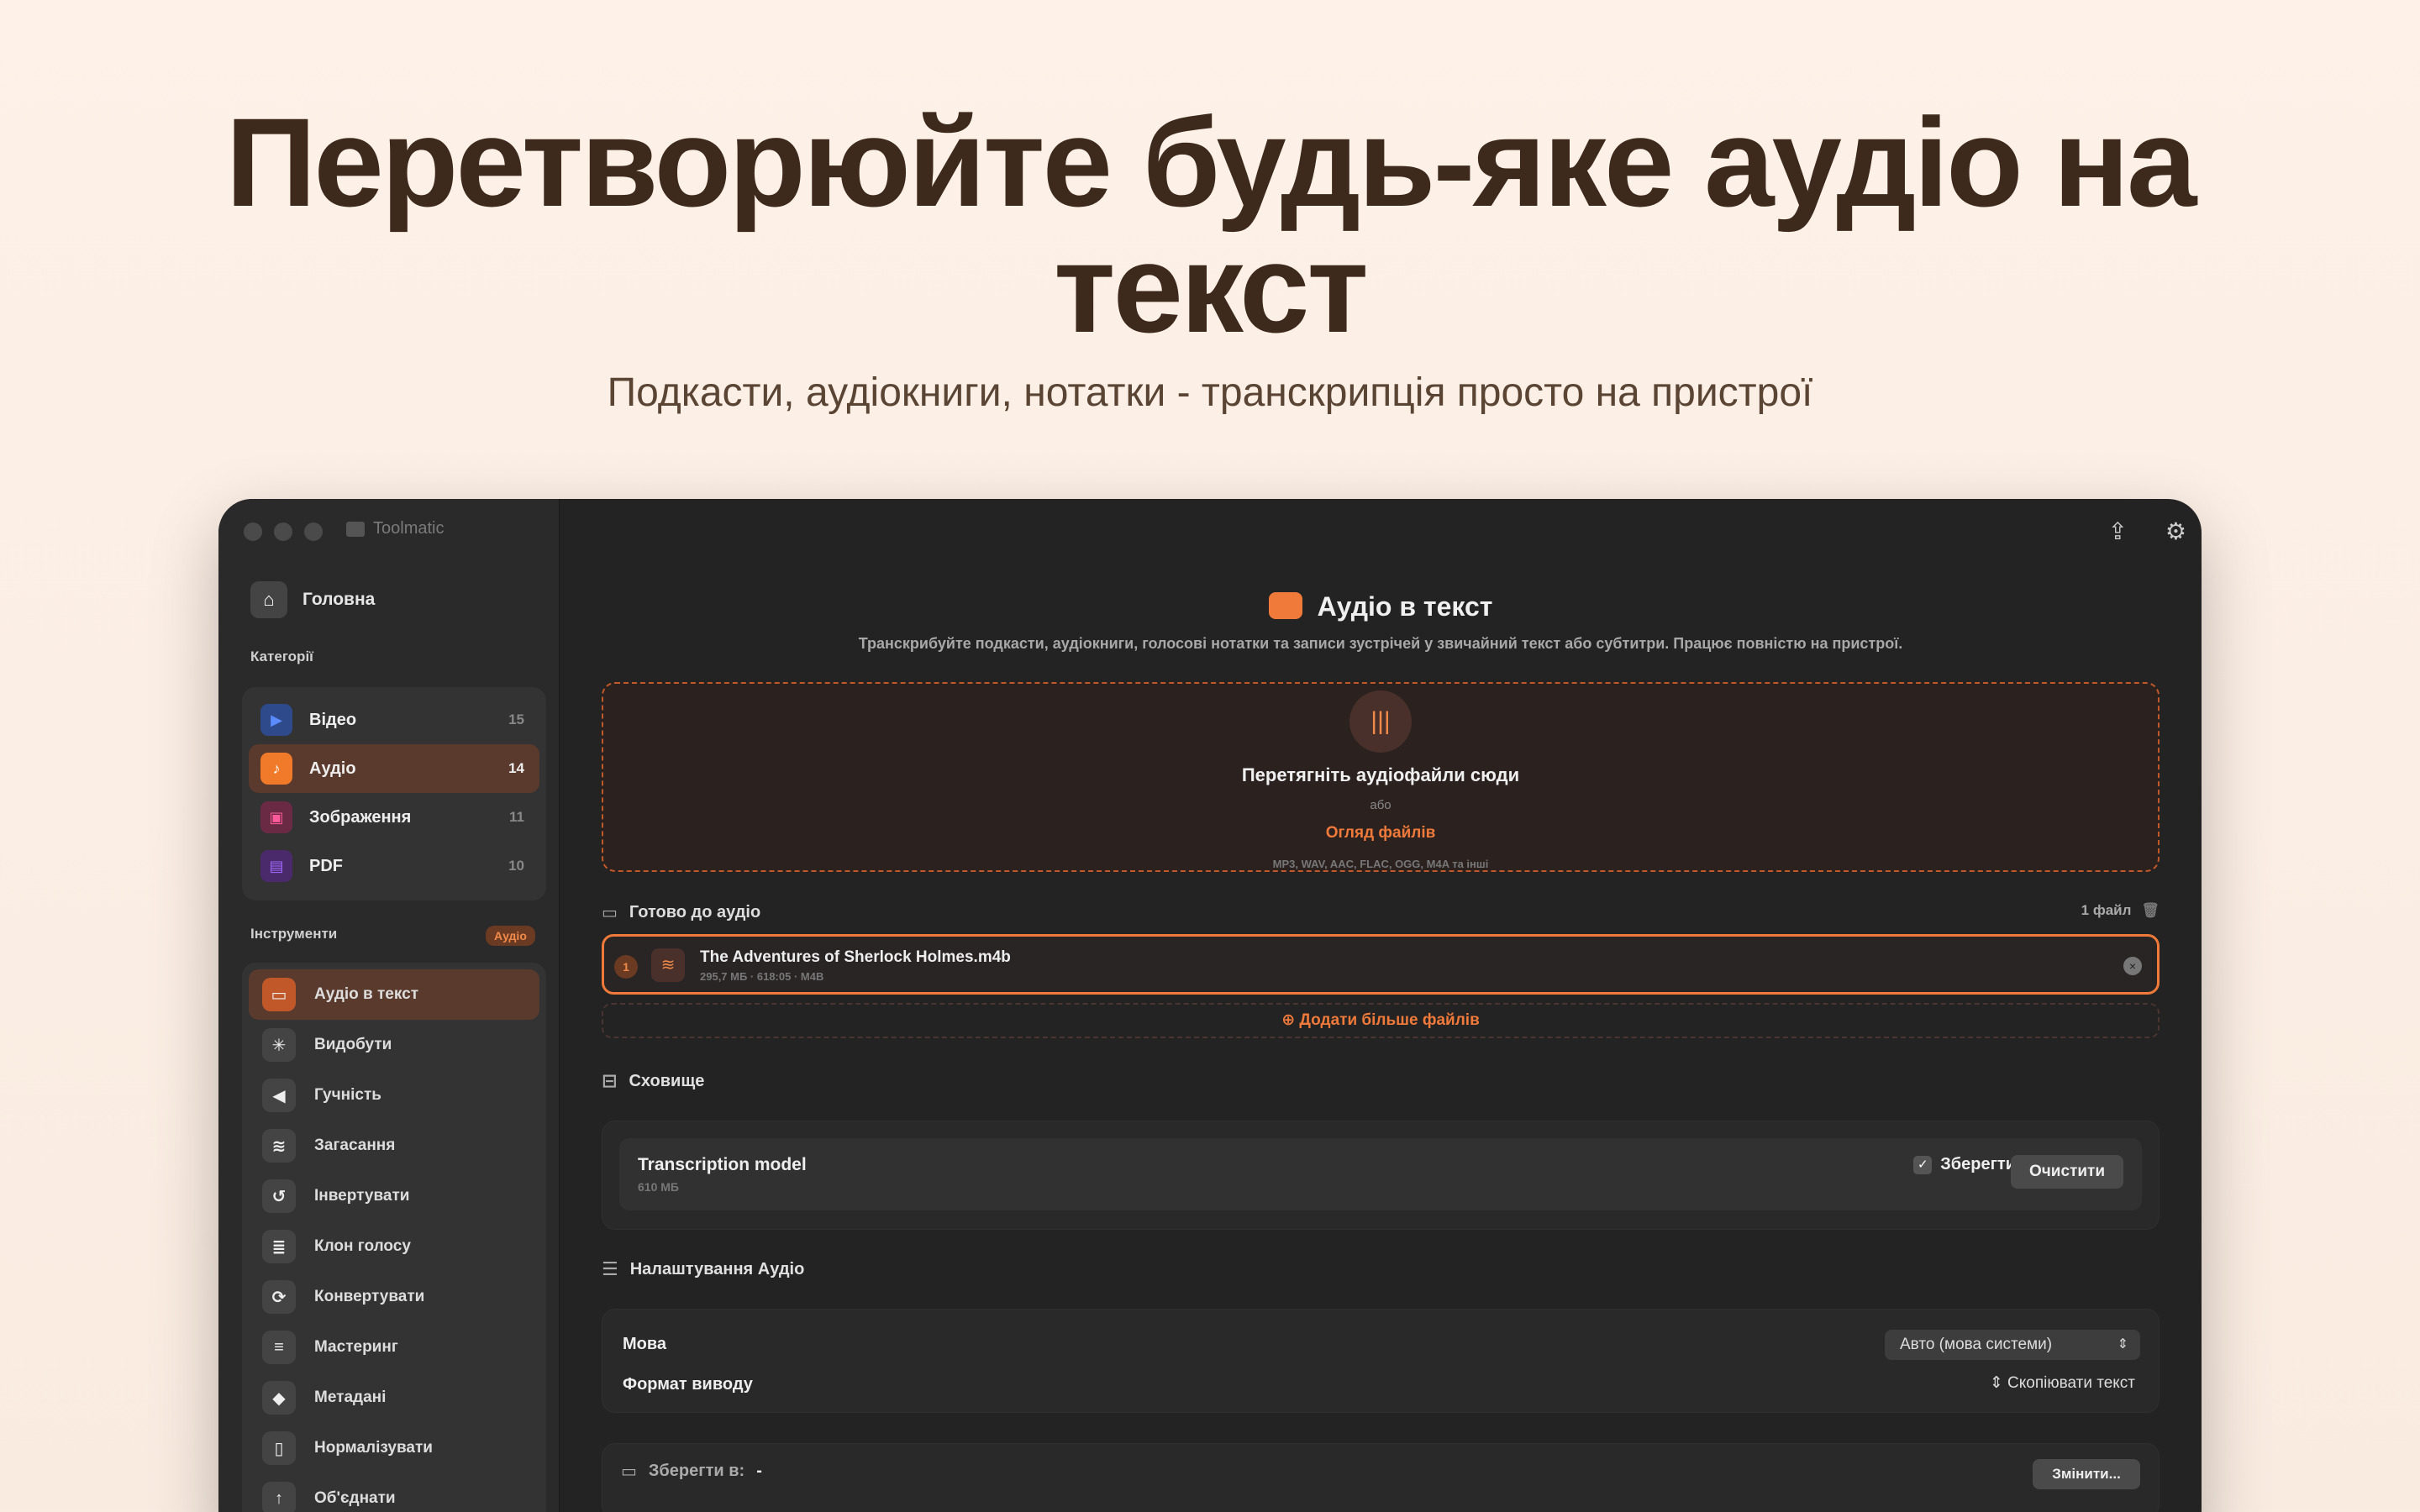  What do you see at coordinates (283, 531) in the screenshot?
I see `minimize-window-button` at bounding box center [283, 531].